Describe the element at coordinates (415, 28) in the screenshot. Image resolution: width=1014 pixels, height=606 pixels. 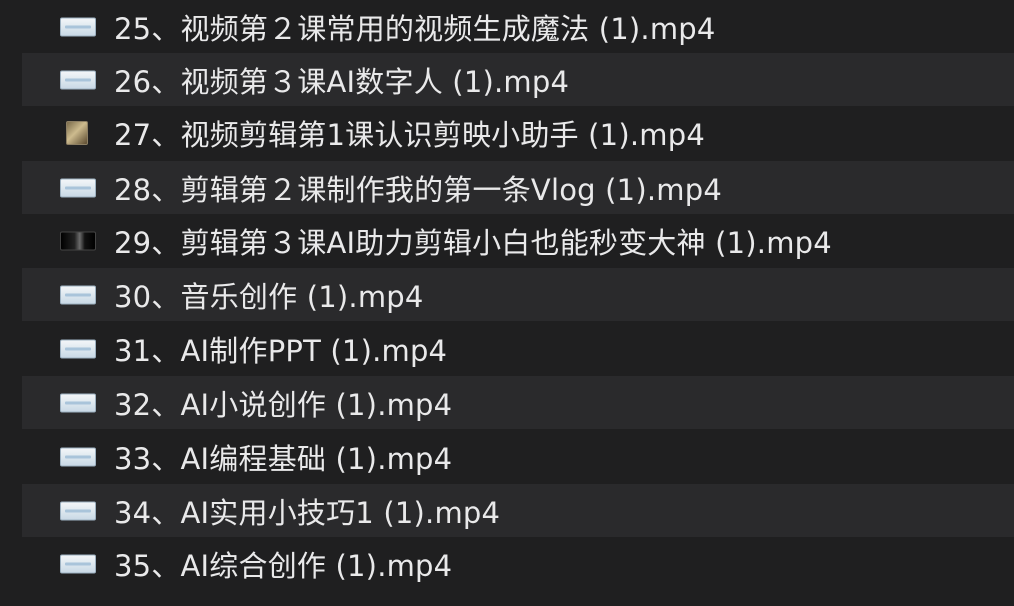
I see `file-name: 25、视频第２课常用的视频生成魔法 (1).mp4` at that location.